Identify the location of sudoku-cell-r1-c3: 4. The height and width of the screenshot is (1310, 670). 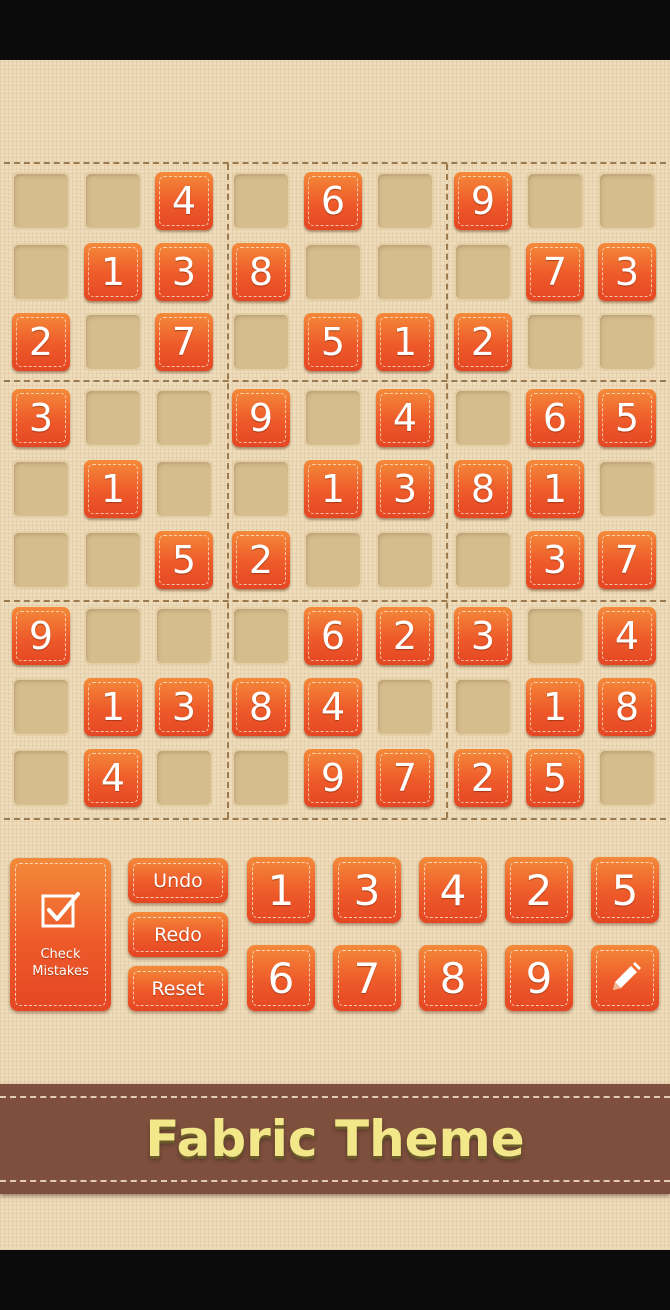
(184, 201).